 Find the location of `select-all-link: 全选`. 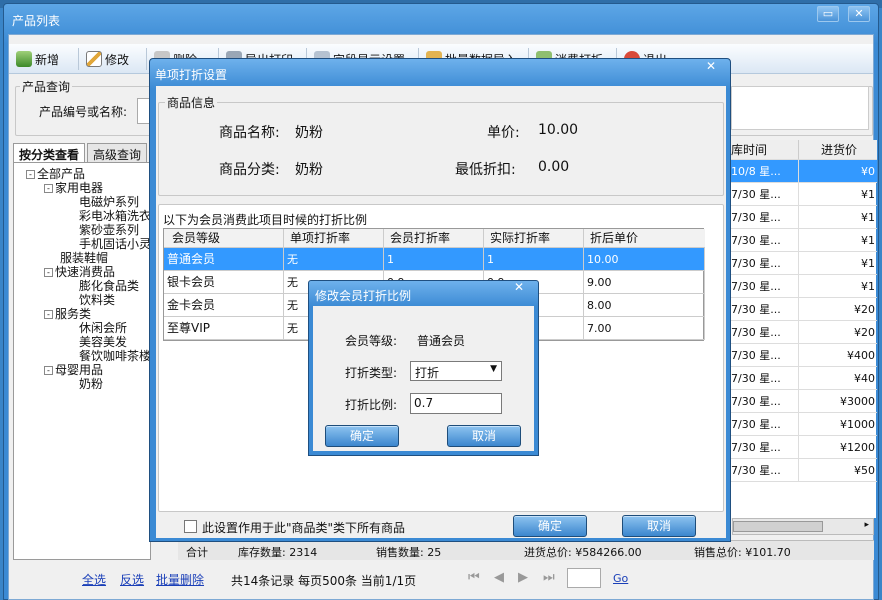

select-all-link: 全选 is located at coordinates (94, 579).